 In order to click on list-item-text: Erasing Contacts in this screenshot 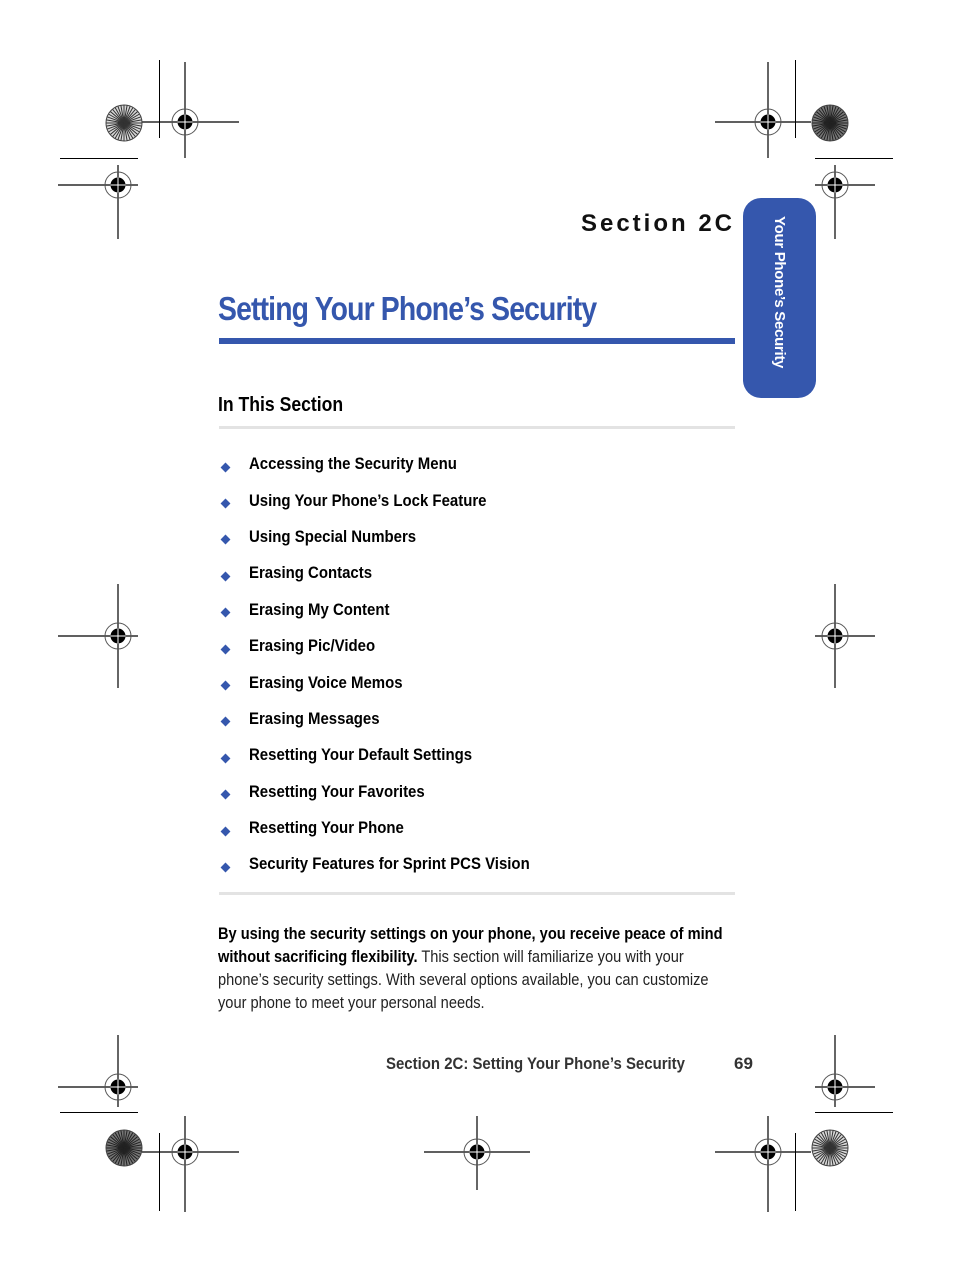, I will do `click(311, 573)`.